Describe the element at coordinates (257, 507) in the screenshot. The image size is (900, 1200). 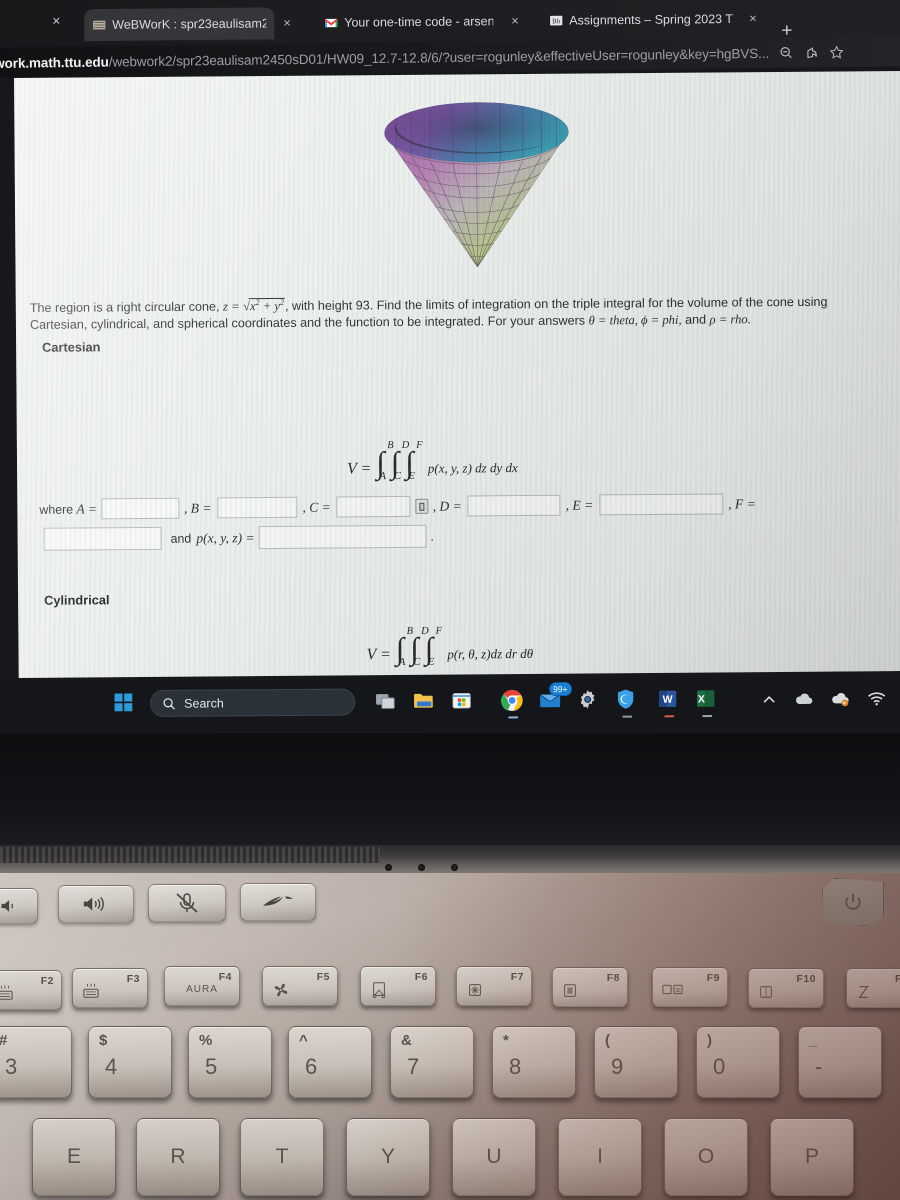
I see `input-B-cartesian` at that location.